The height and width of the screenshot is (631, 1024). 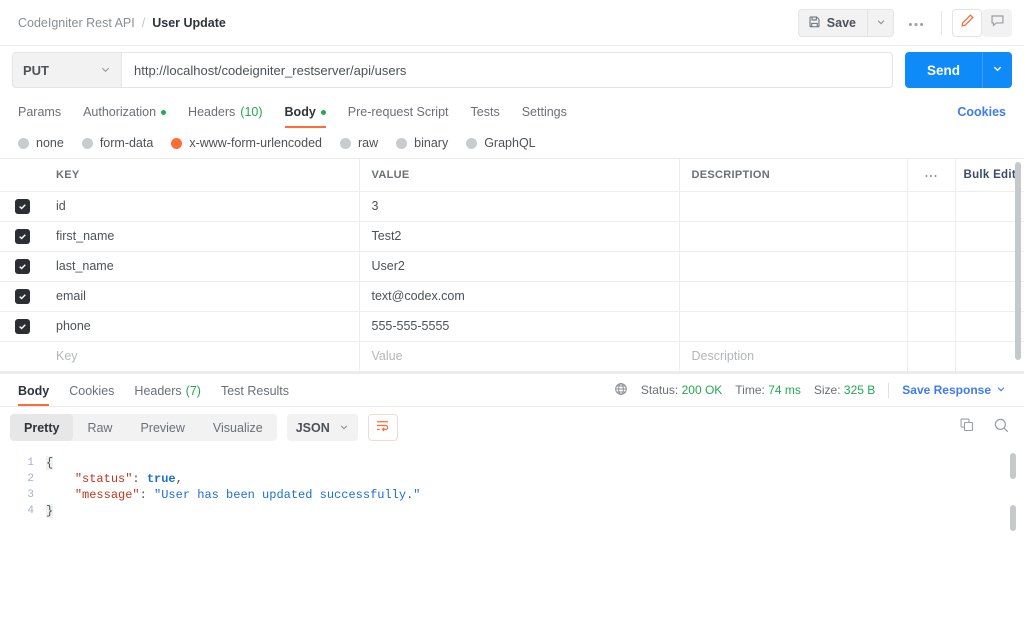 What do you see at coordinates (238, 427) in the screenshot?
I see `view-visualize: Visualize` at bounding box center [238, 427].